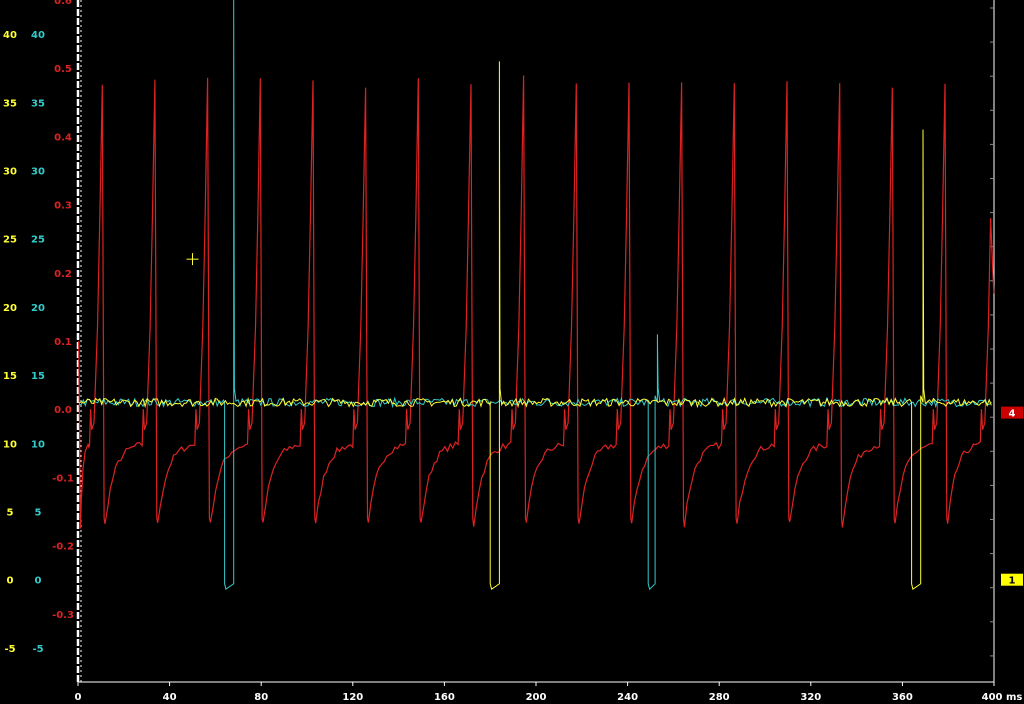 Image resolution: width=1024 pixels, height=704 pixels. I want to click on yellow-axis-tick-label: -5, so click(9, 649).